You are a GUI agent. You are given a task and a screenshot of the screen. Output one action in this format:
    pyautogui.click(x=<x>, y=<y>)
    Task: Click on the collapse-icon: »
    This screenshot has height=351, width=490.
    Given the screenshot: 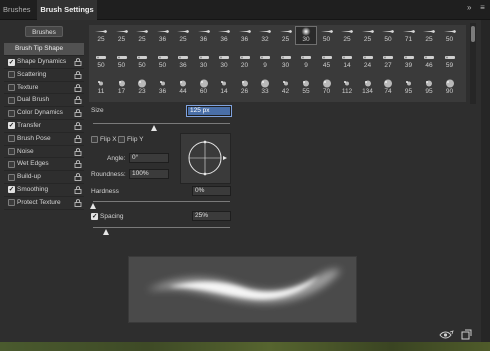 What is the action you would take?
    pyautogui.click(x=469, y=7)
    